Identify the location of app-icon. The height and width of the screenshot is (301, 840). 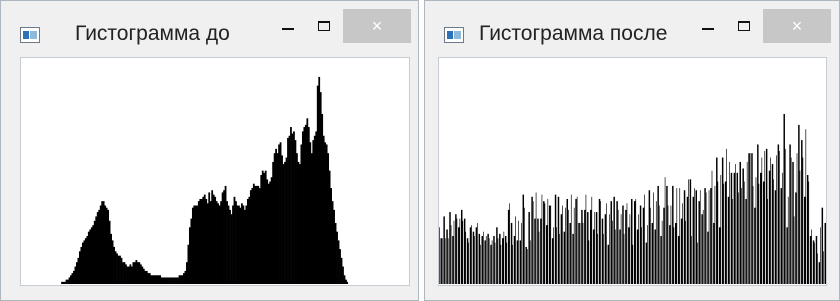
(30, 35).